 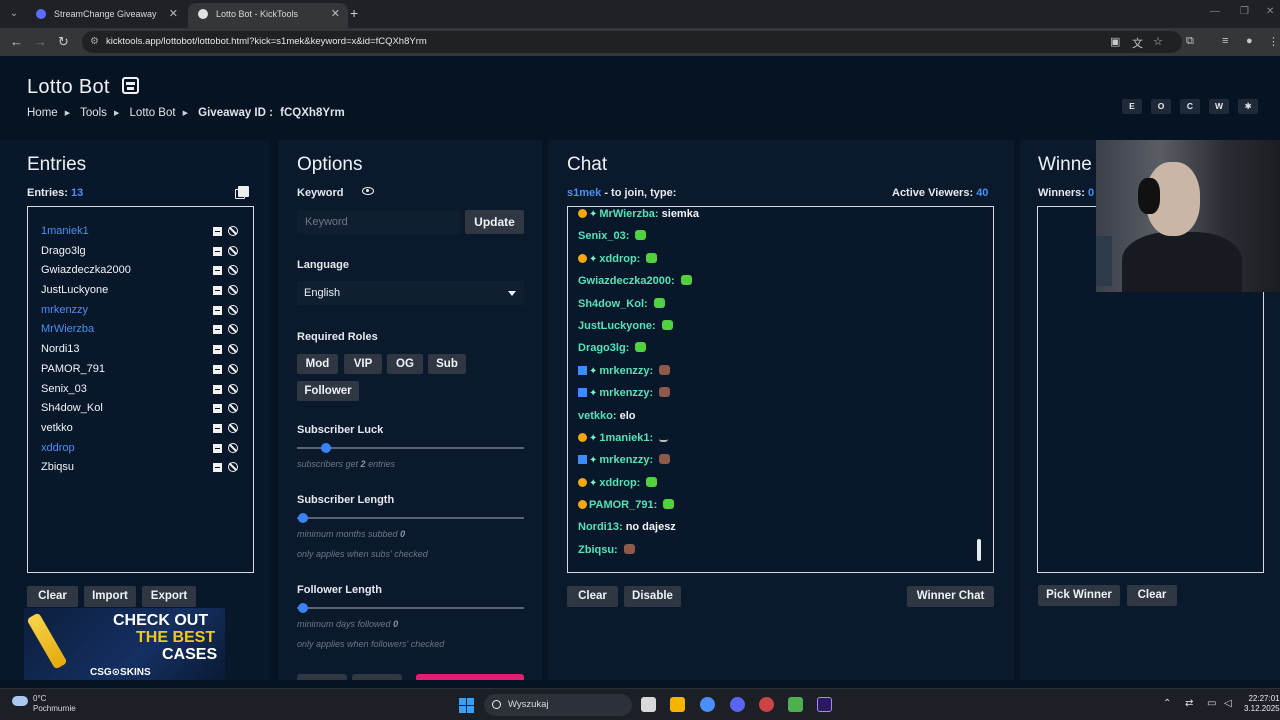 What do you see at coordinates (52, 596) in the screenshot?
I see `entries-clear-button: Clear` at bounding box center [52, 596].